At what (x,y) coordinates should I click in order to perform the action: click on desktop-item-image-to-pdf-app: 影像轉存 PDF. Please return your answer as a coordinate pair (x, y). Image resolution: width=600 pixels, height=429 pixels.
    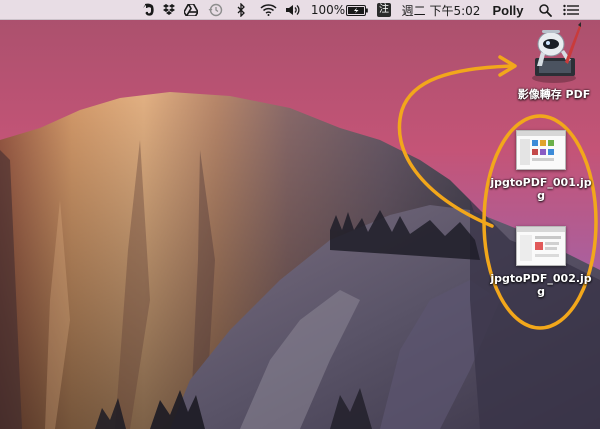
    Looking at the image, I should click on (554, 61).